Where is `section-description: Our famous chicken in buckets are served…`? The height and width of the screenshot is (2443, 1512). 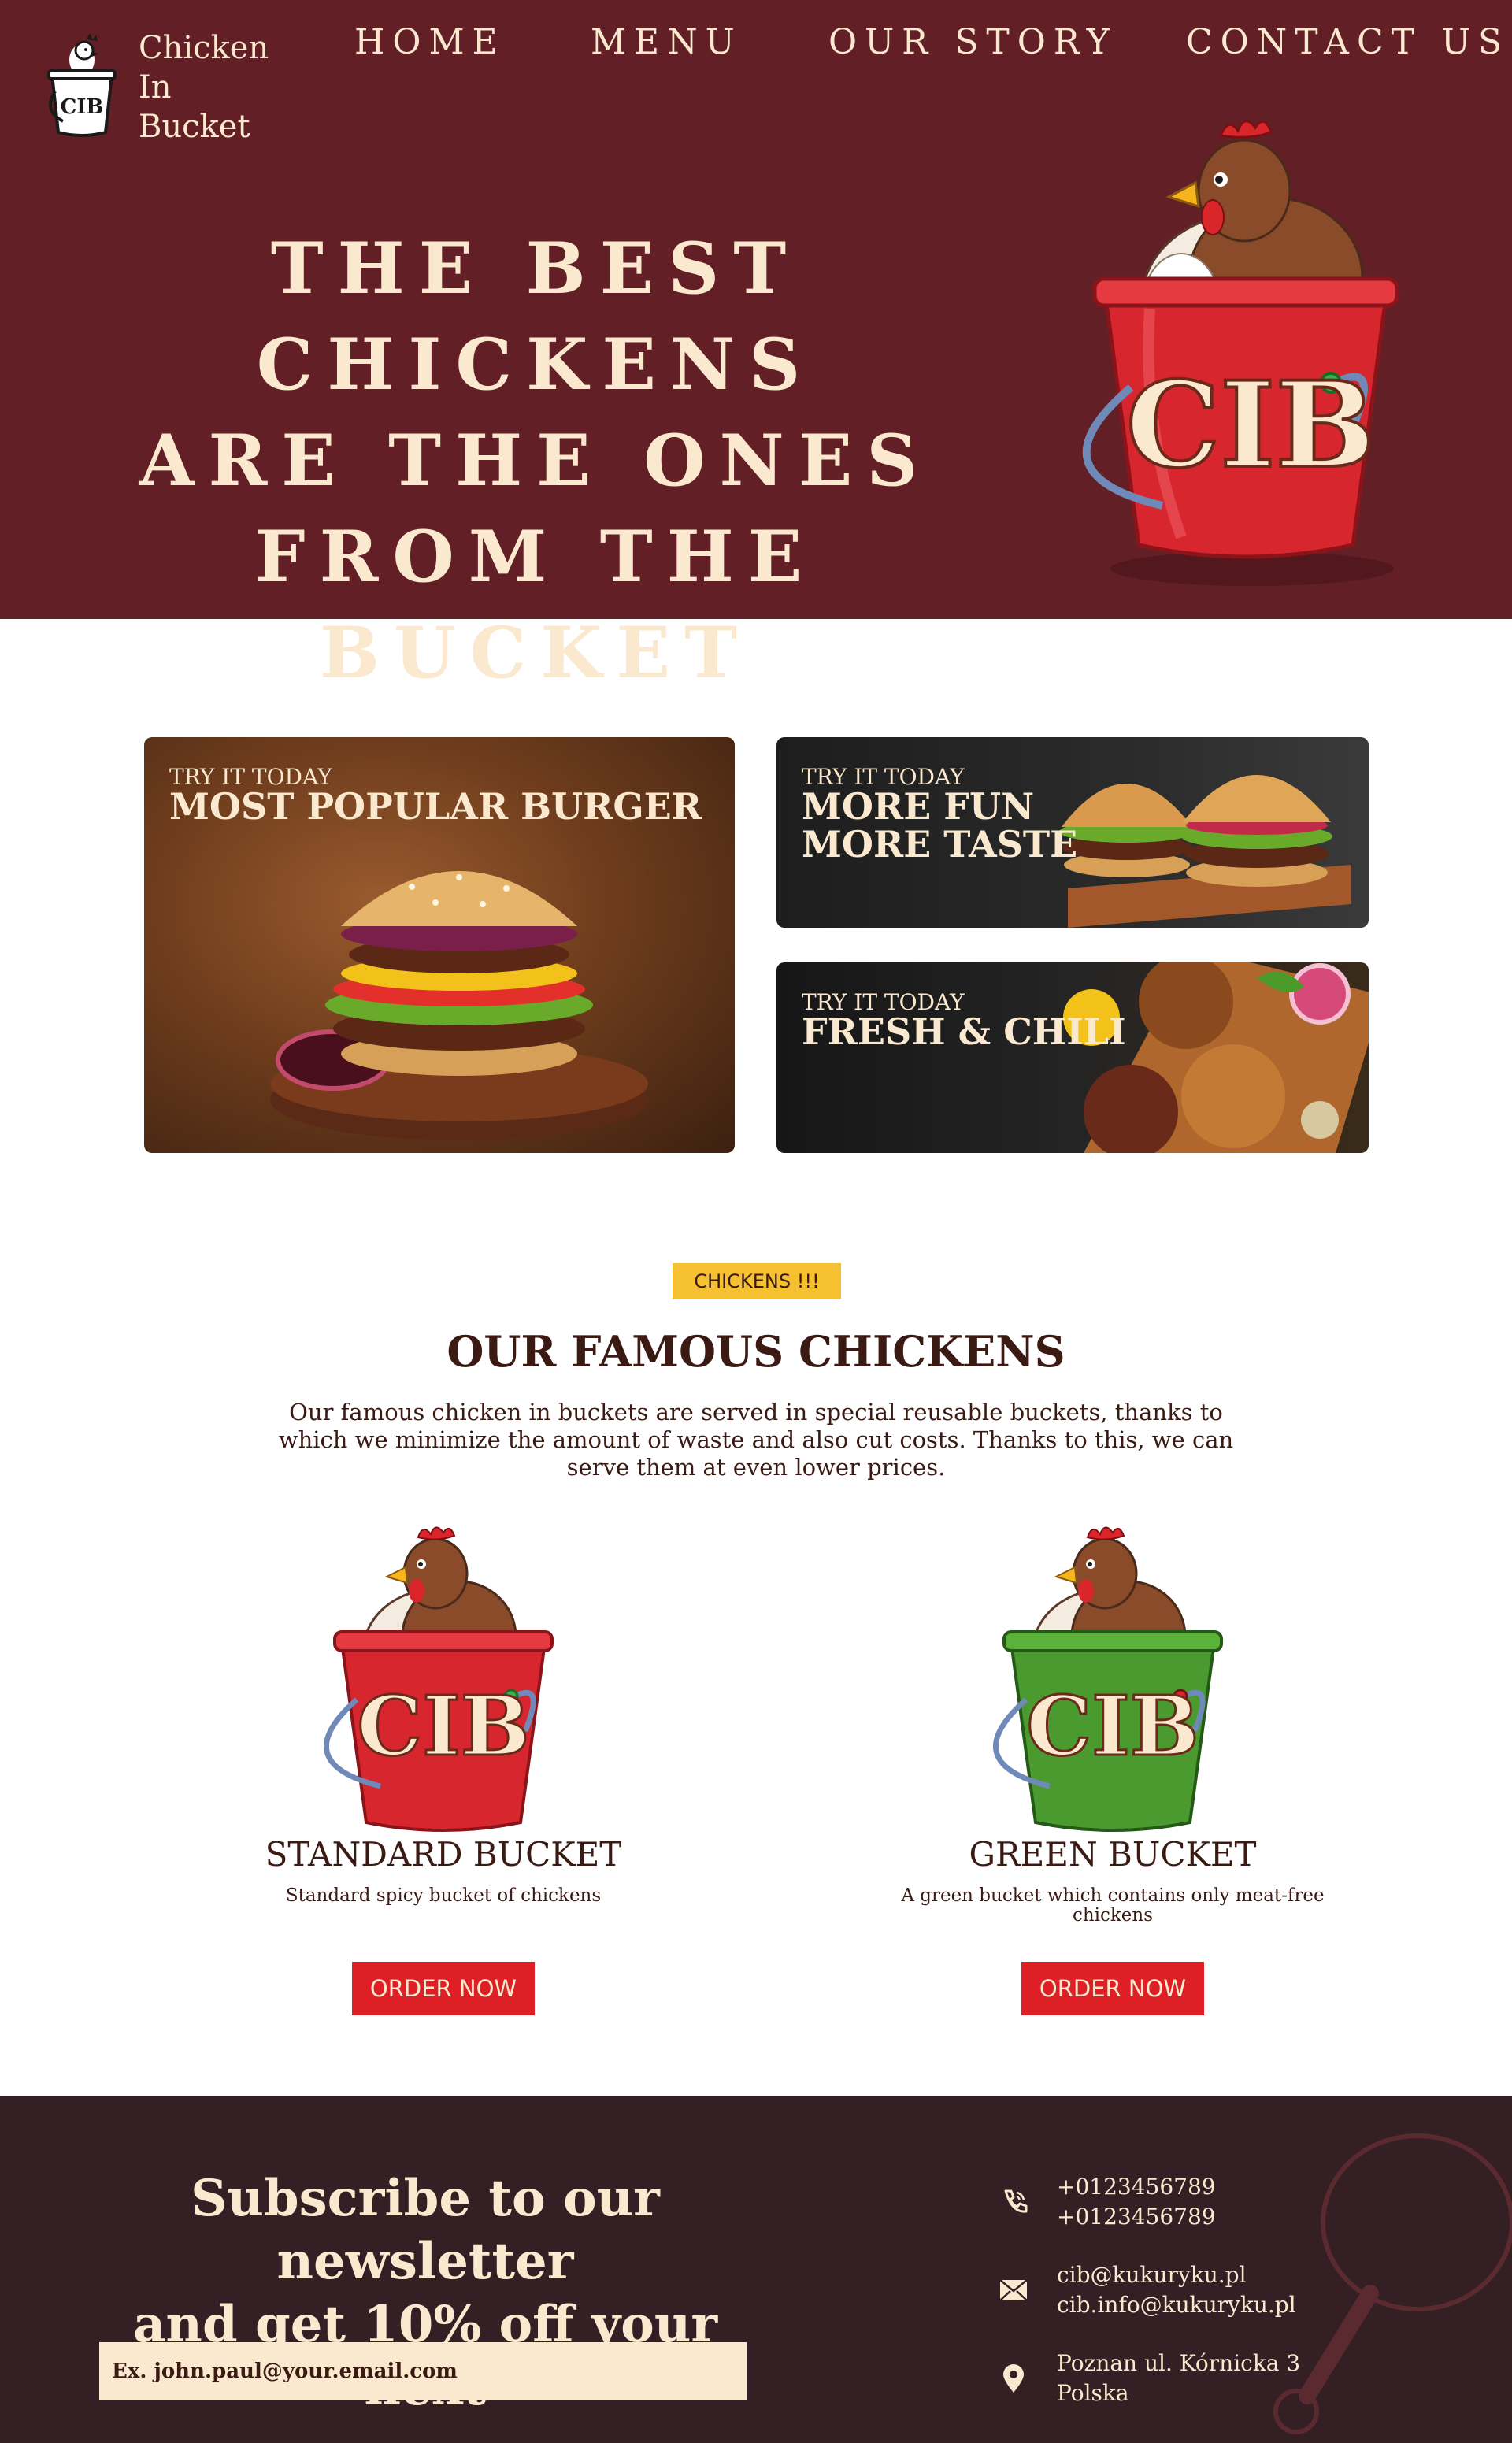
section-description: Our famous chicken in buckets are served… is located at coordinates (756, 1440).